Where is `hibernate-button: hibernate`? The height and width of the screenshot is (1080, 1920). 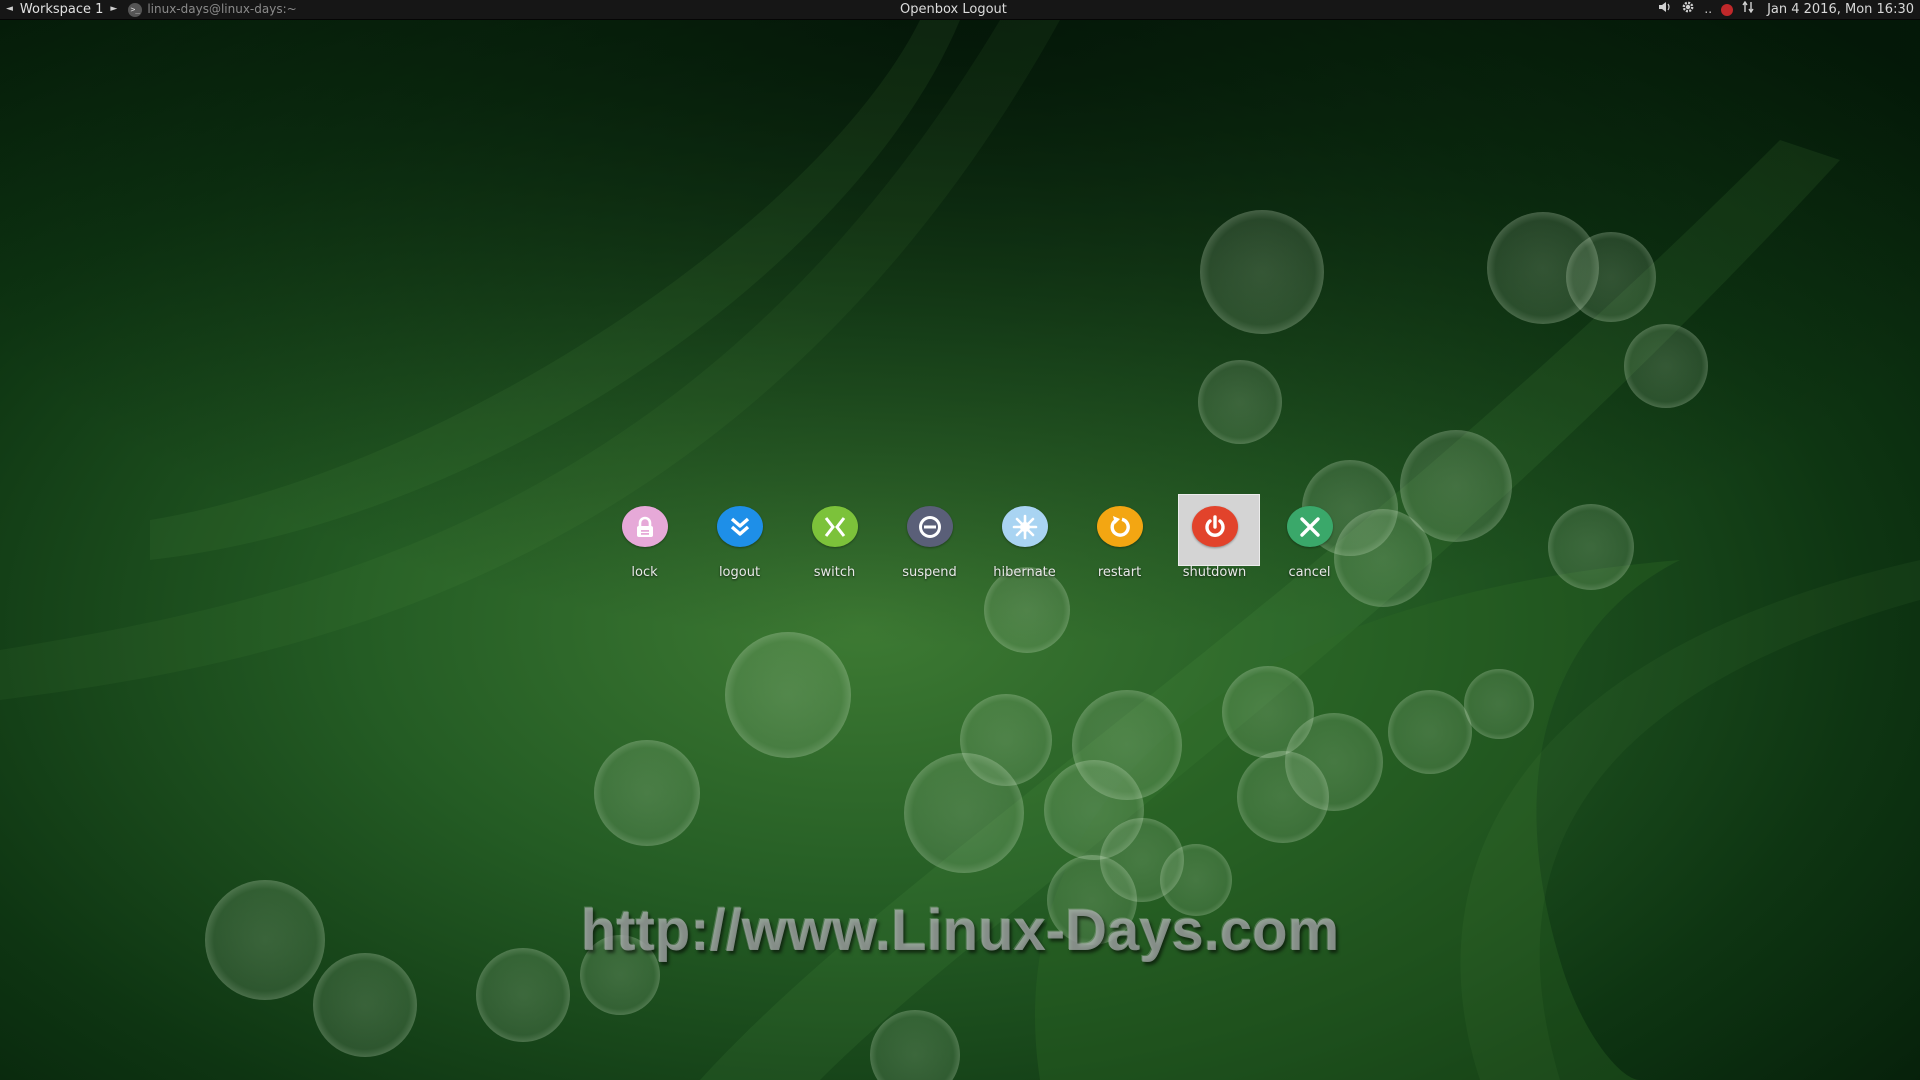
hibernate-button: hibernate is located at coordinates (1024, 537).